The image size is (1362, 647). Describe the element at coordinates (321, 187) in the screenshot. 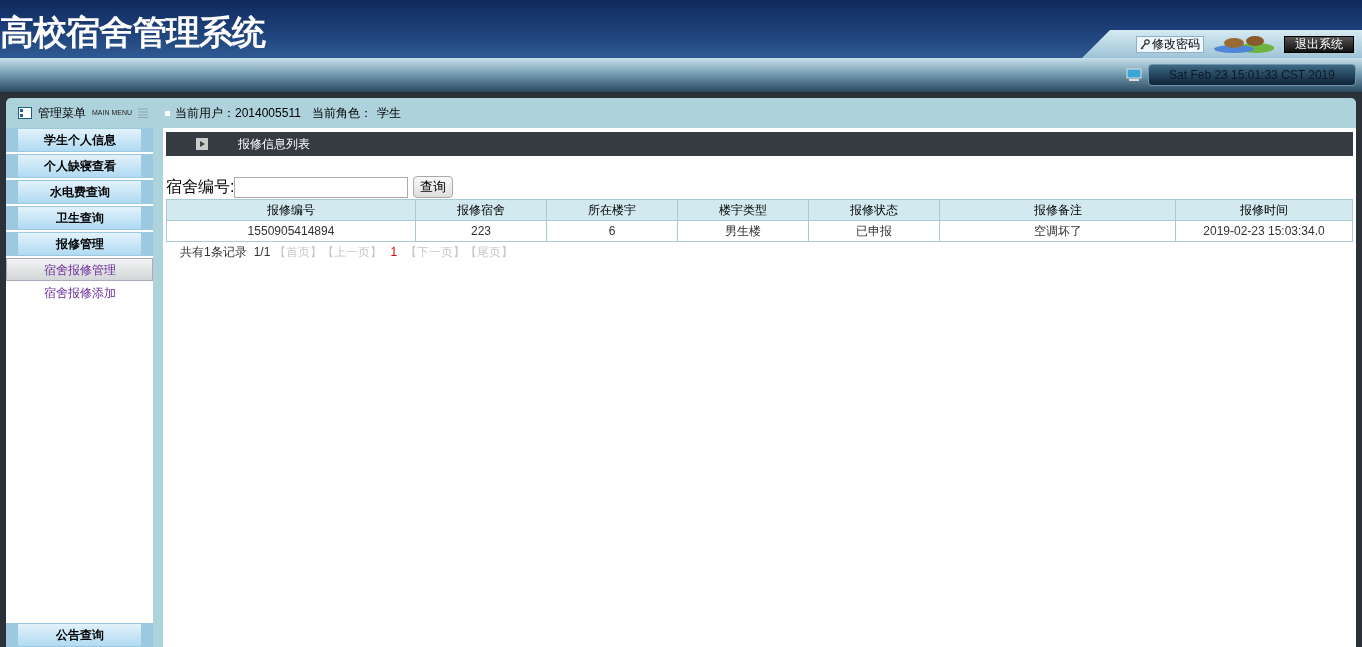

I see `search-field` at that location.